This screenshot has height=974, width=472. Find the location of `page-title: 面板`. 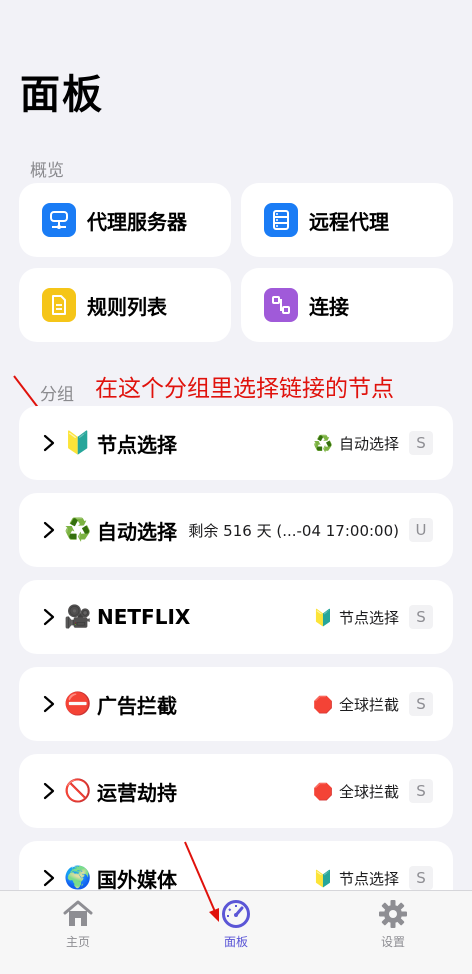

page-title: 面板 is located at coordinates (62, 95).